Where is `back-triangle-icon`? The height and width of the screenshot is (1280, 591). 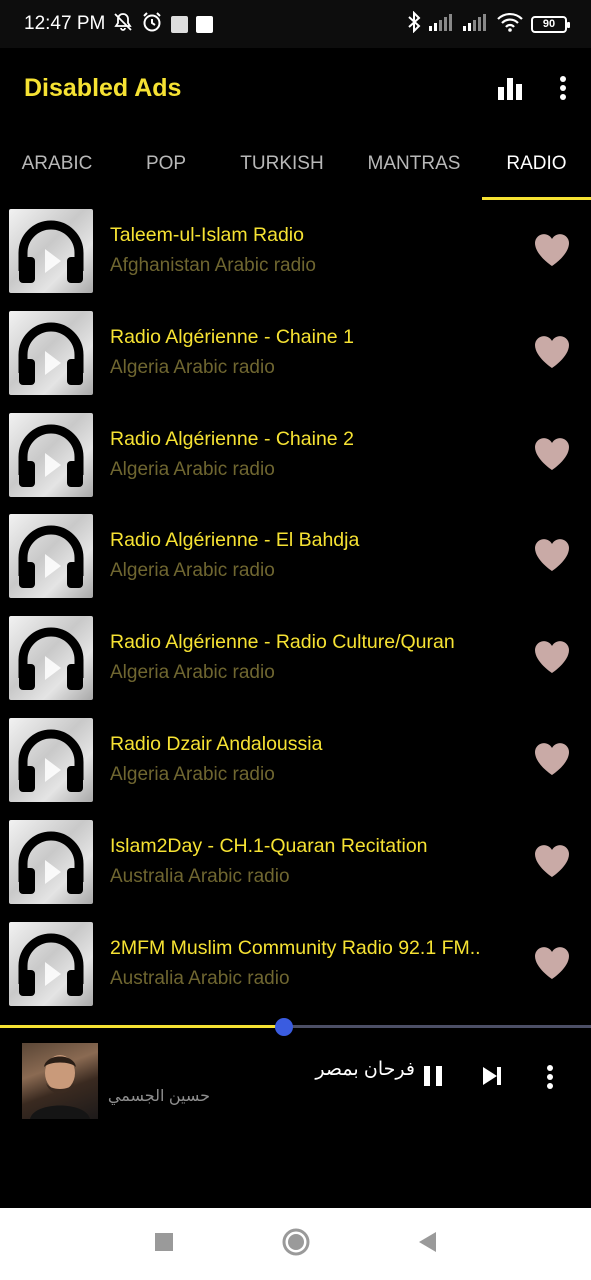 back-triangle-icon is located at coordinates (428, 1244).